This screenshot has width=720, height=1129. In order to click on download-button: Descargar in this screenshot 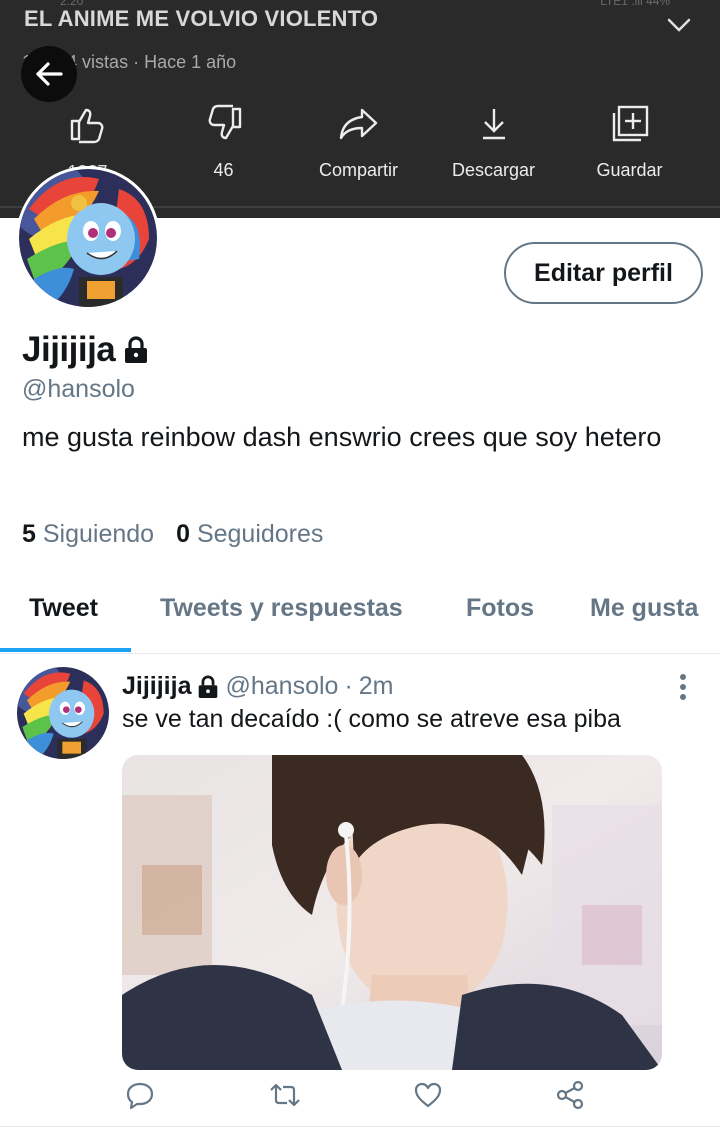, I will do `click(493, 140)`.